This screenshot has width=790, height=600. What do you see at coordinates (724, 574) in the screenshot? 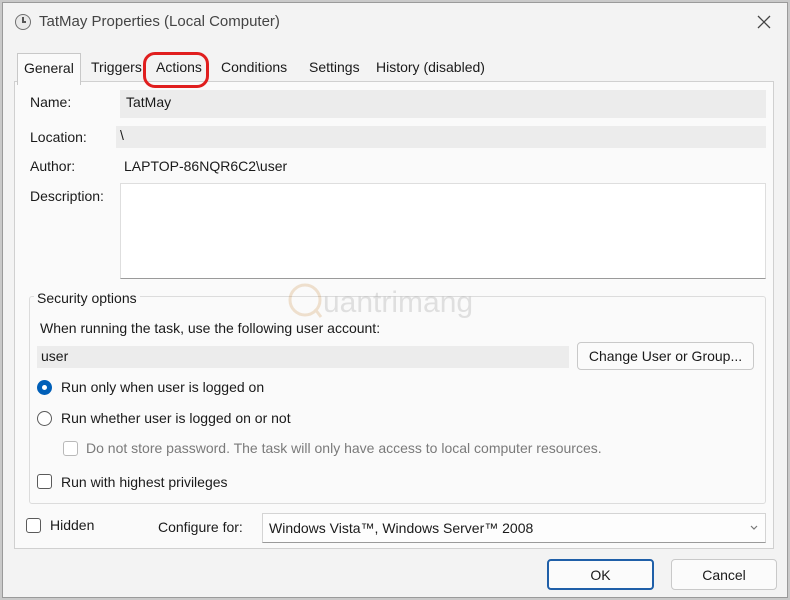
I see `cancel-button: Cancel` at bounding box center [724, 574].